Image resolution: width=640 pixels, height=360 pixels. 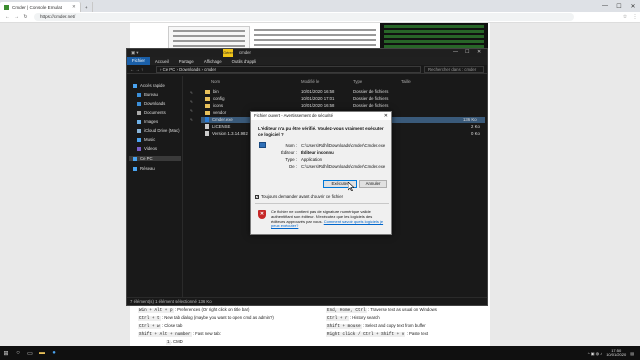 I want to click on nav-item-videos: Videos, so click(x=147, y=148).